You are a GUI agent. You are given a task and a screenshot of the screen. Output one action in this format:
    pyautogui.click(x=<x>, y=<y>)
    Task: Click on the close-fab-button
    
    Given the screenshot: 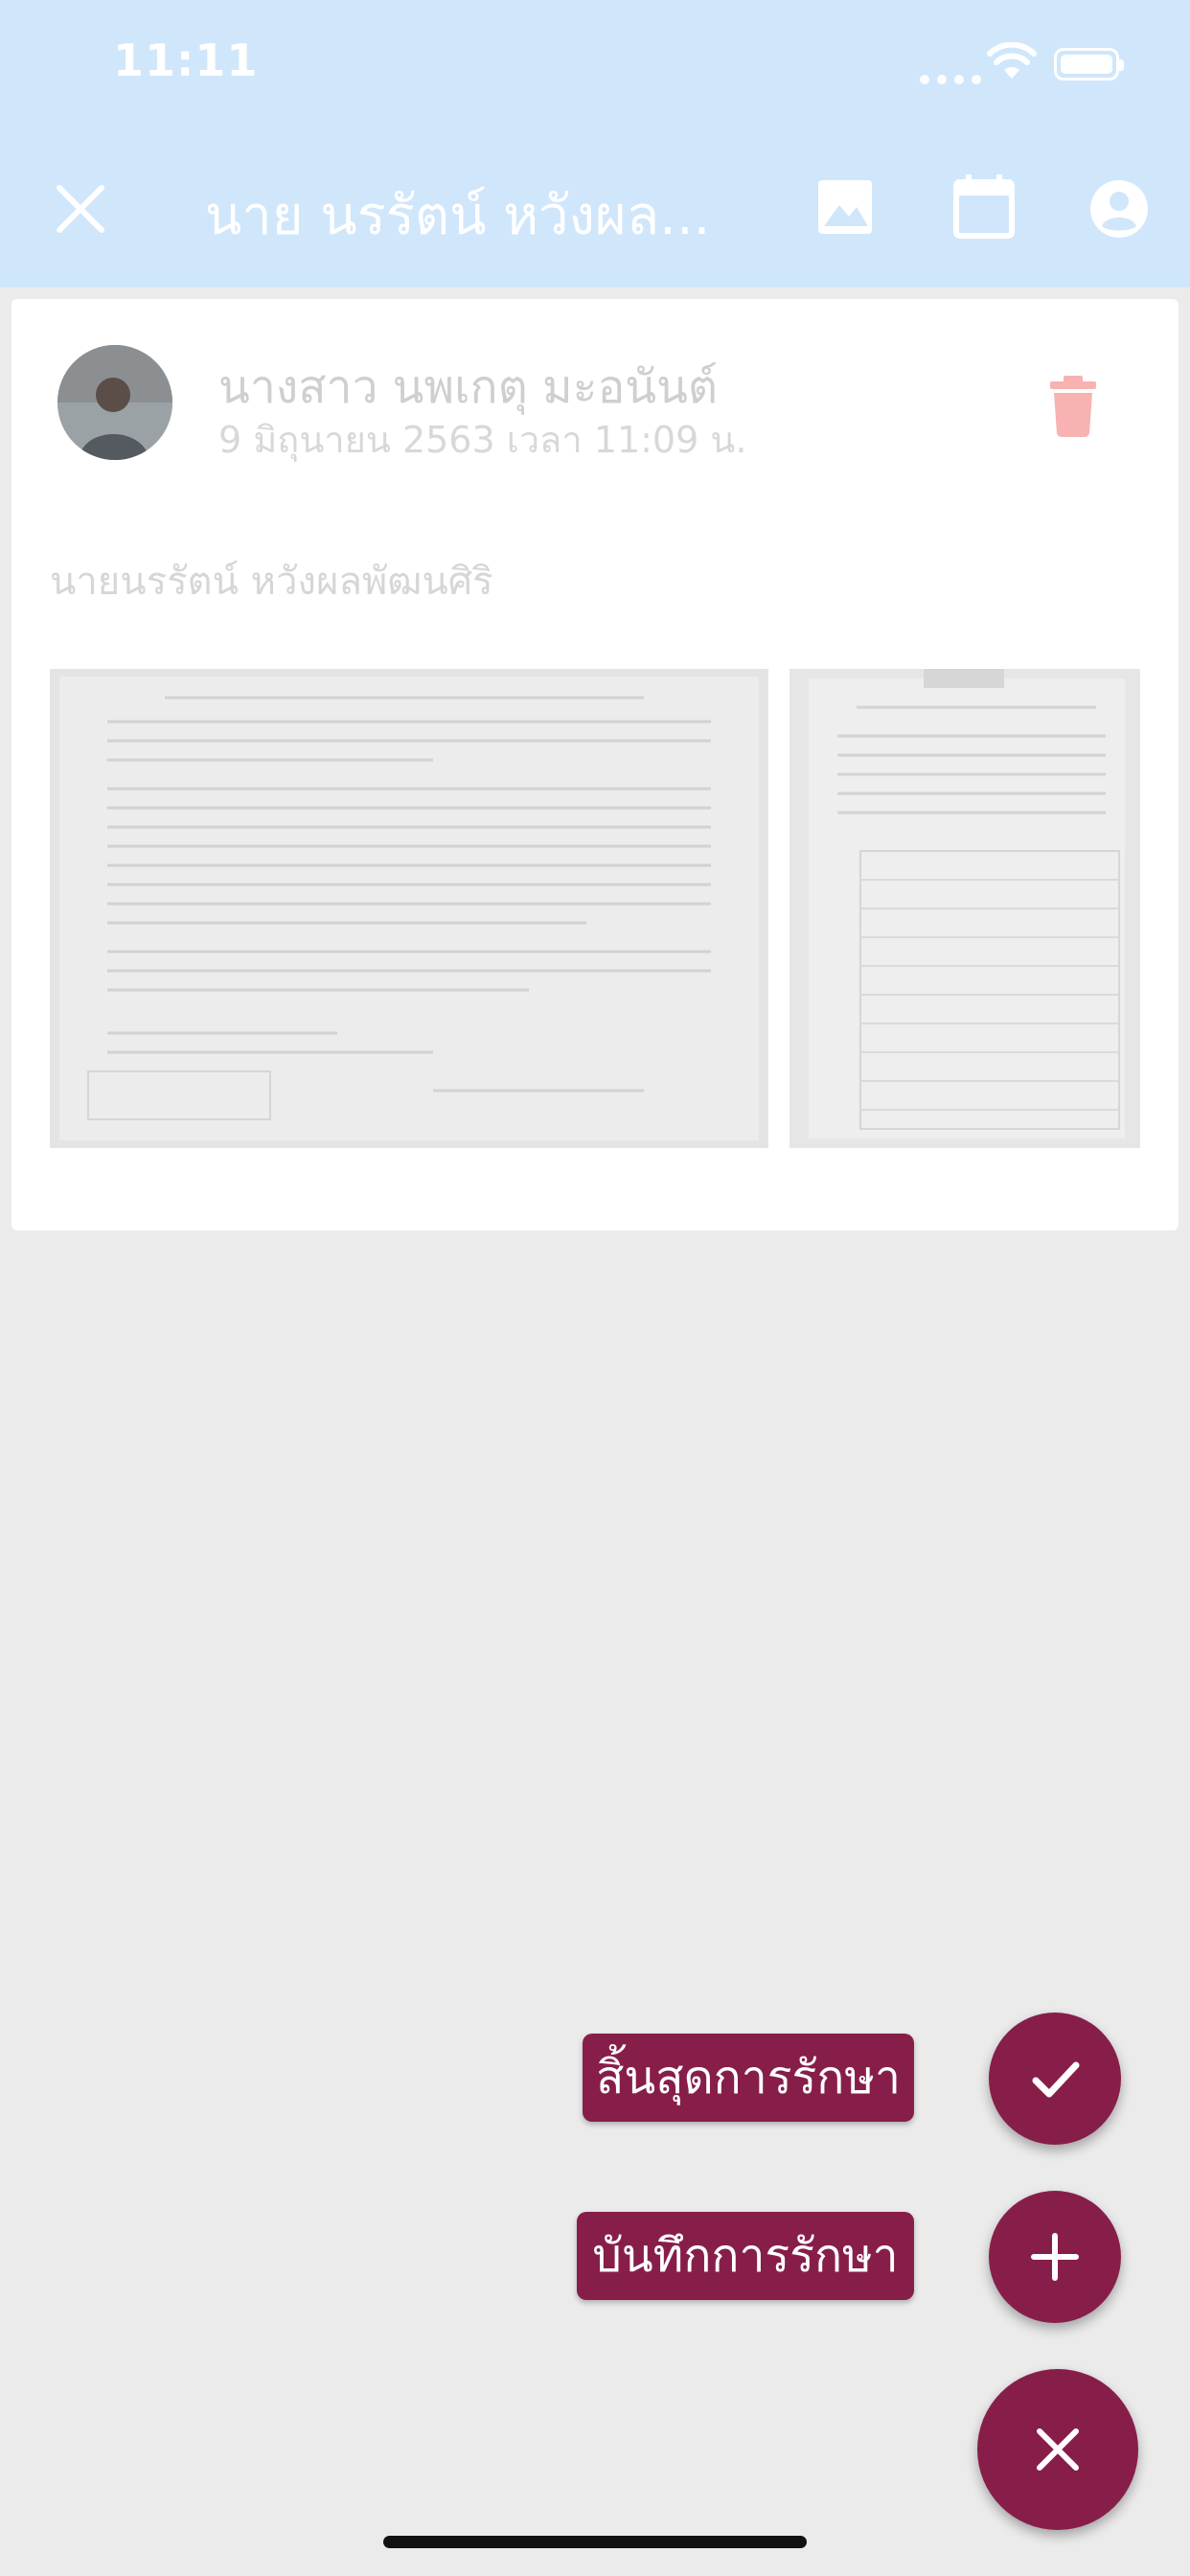 What is the action you would take?
    pyautogui.click(x=1058, y=2449)
    